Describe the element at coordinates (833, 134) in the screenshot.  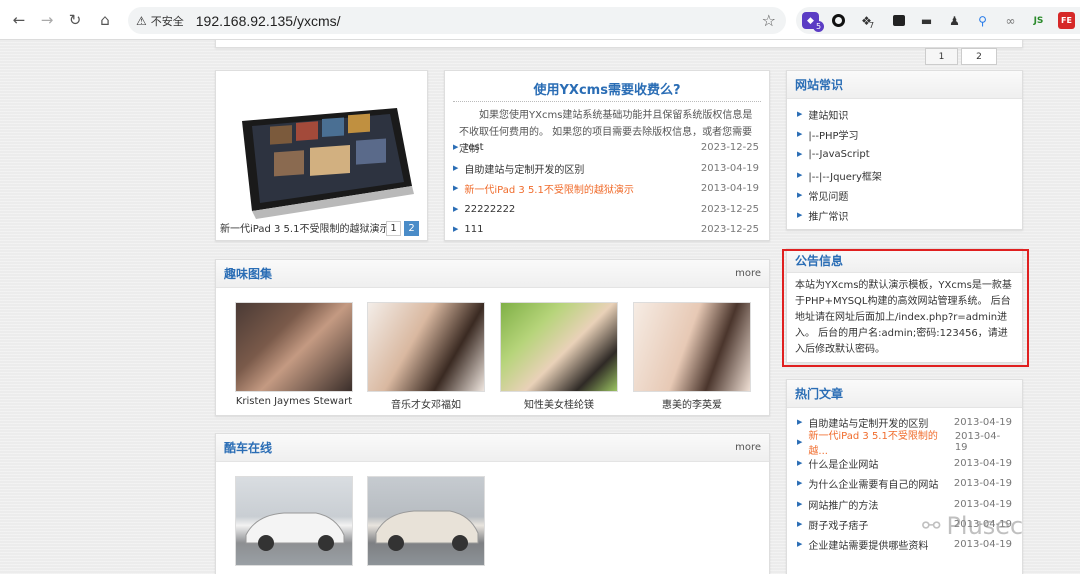
I see `category-label: |--PHP学习` at that location.